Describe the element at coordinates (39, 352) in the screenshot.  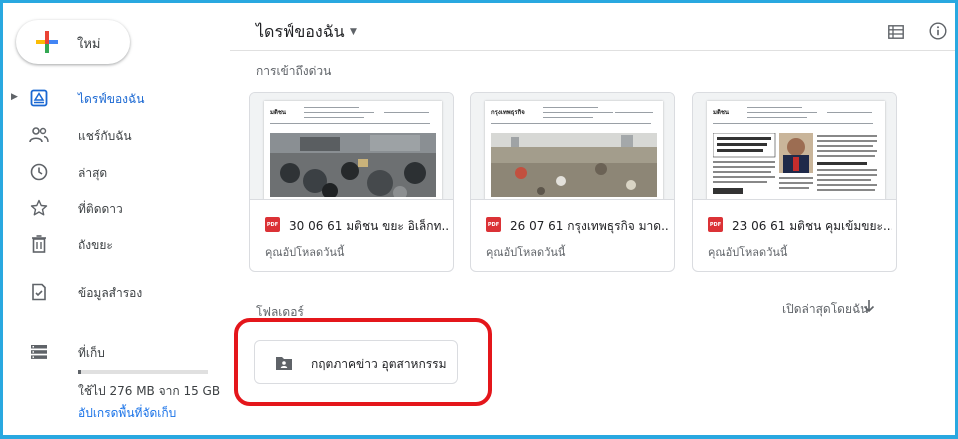
I see `storage-icon` at that location.